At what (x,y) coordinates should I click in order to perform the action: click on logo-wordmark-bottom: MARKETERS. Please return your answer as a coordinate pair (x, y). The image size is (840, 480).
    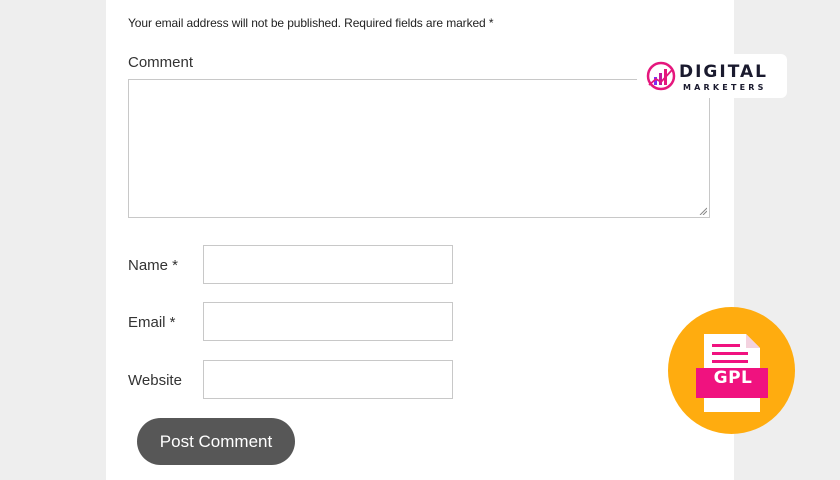
    Looking at the image, I should click on (725, 87).